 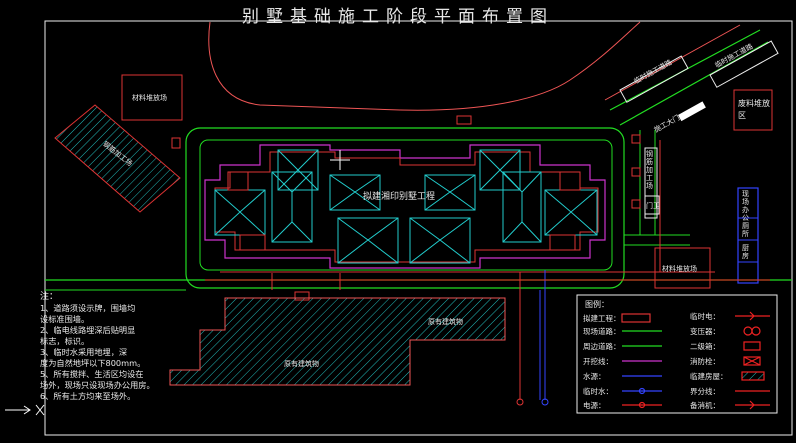 I want to click on legend-item-label: 电源：, so click(x=594, y=405).